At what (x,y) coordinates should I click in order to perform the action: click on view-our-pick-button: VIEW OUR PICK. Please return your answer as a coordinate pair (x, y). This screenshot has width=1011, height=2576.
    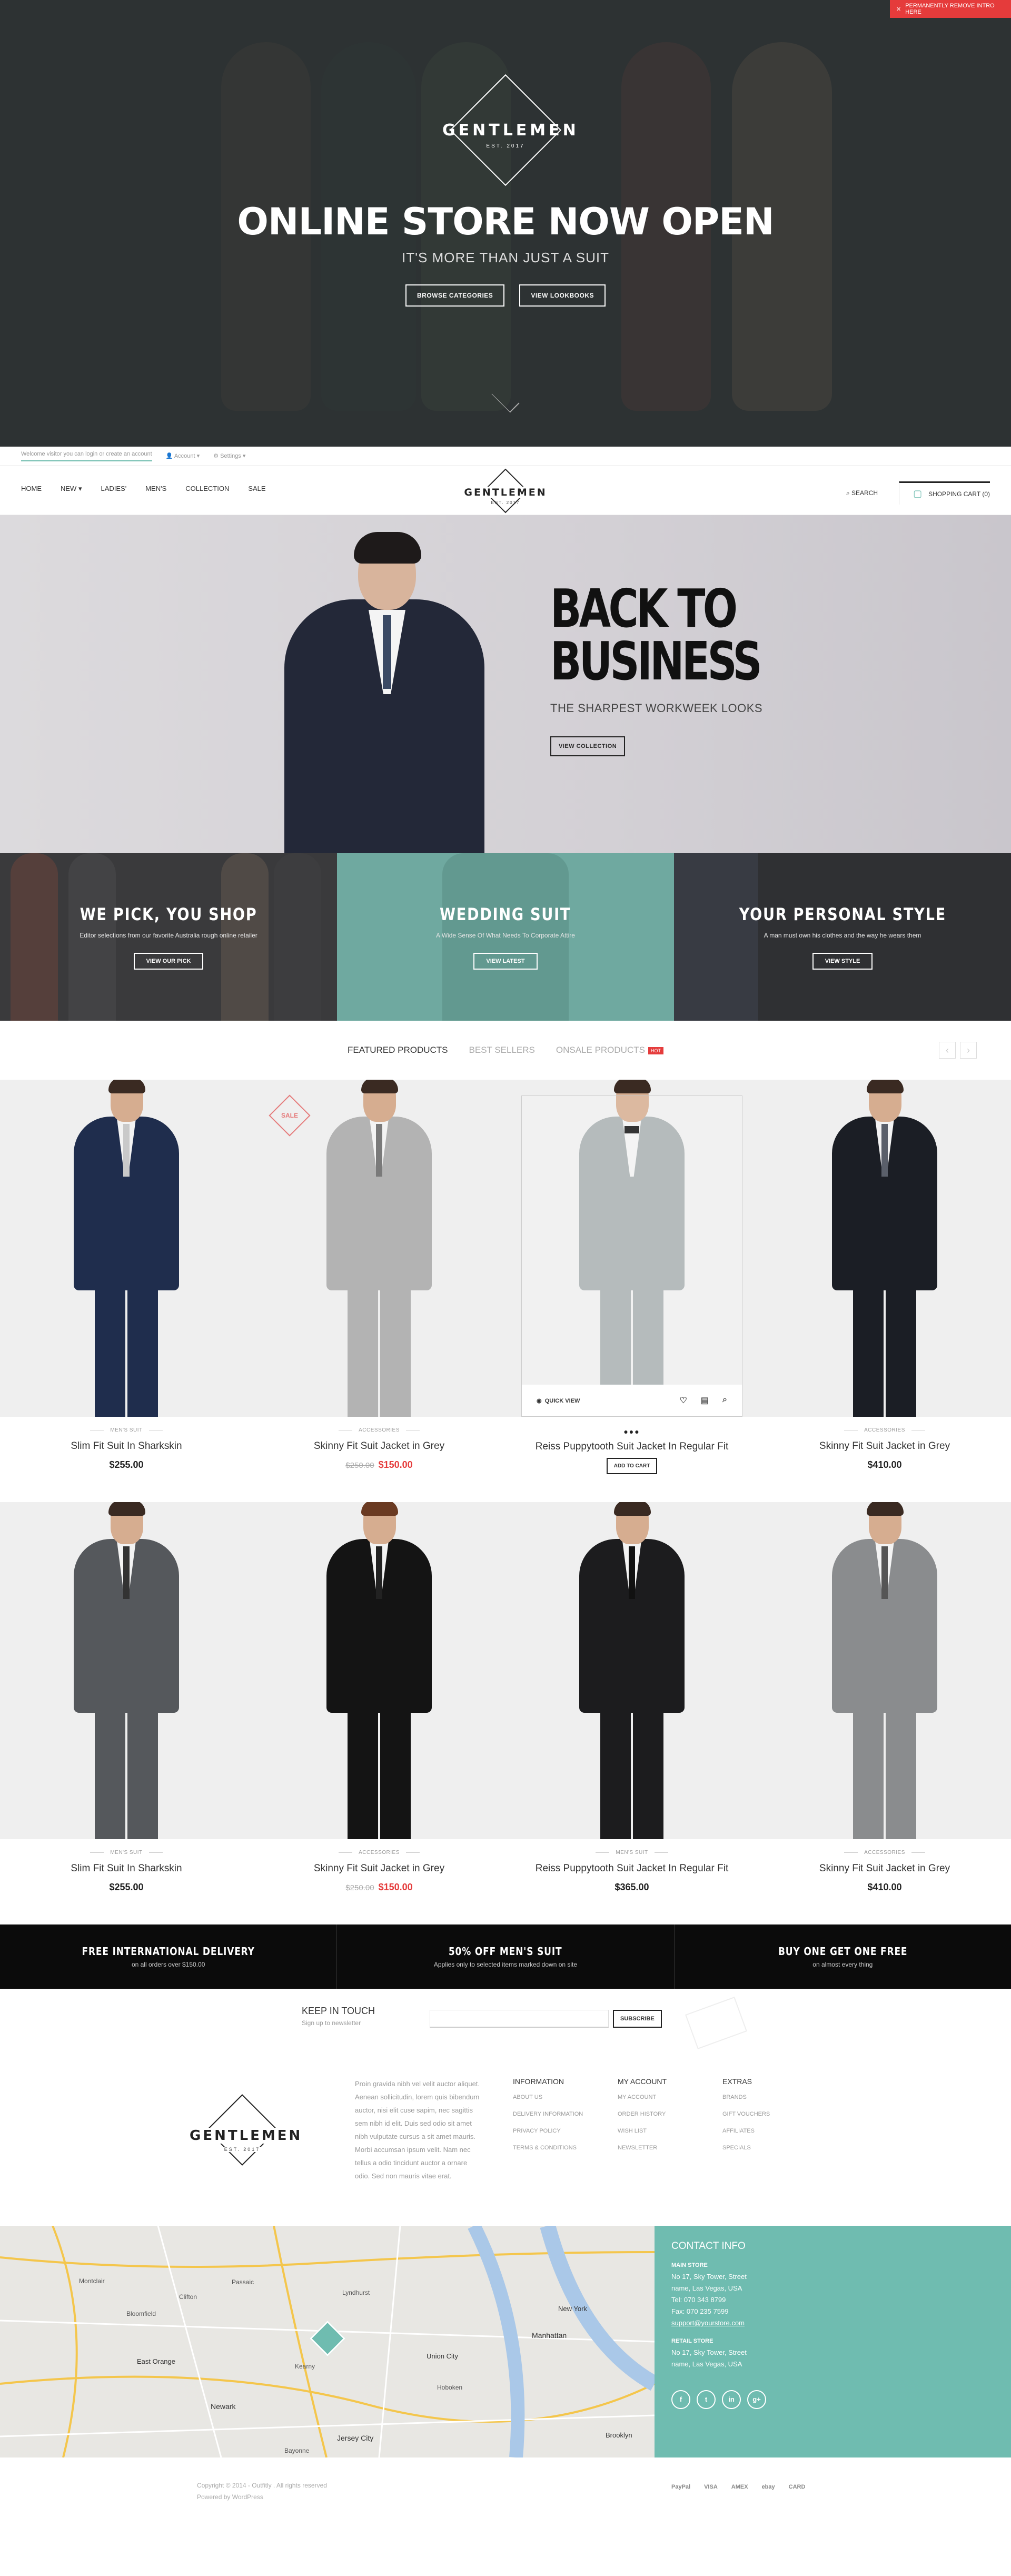
    Looking at the image, I should click on (168, 961).